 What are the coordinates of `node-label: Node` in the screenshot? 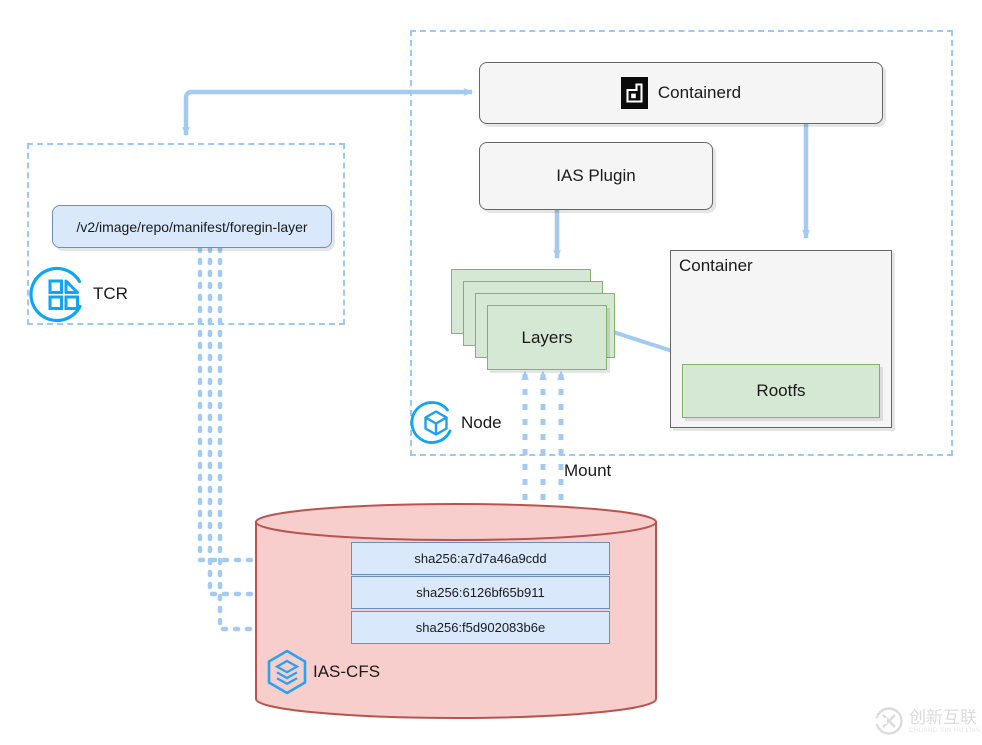 It's located at (481, 422).